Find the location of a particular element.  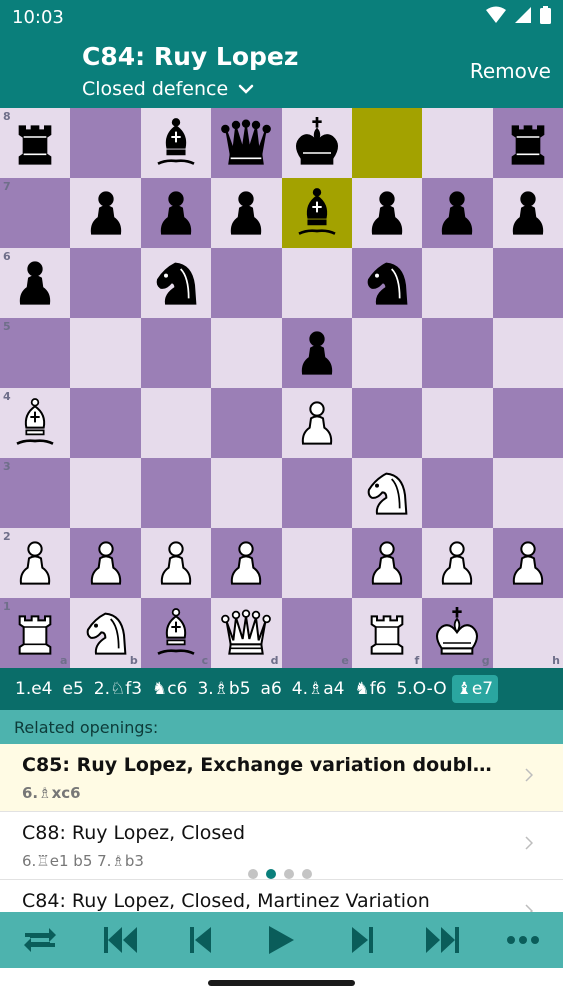

square-e7 is located at coordinates (316, 213).